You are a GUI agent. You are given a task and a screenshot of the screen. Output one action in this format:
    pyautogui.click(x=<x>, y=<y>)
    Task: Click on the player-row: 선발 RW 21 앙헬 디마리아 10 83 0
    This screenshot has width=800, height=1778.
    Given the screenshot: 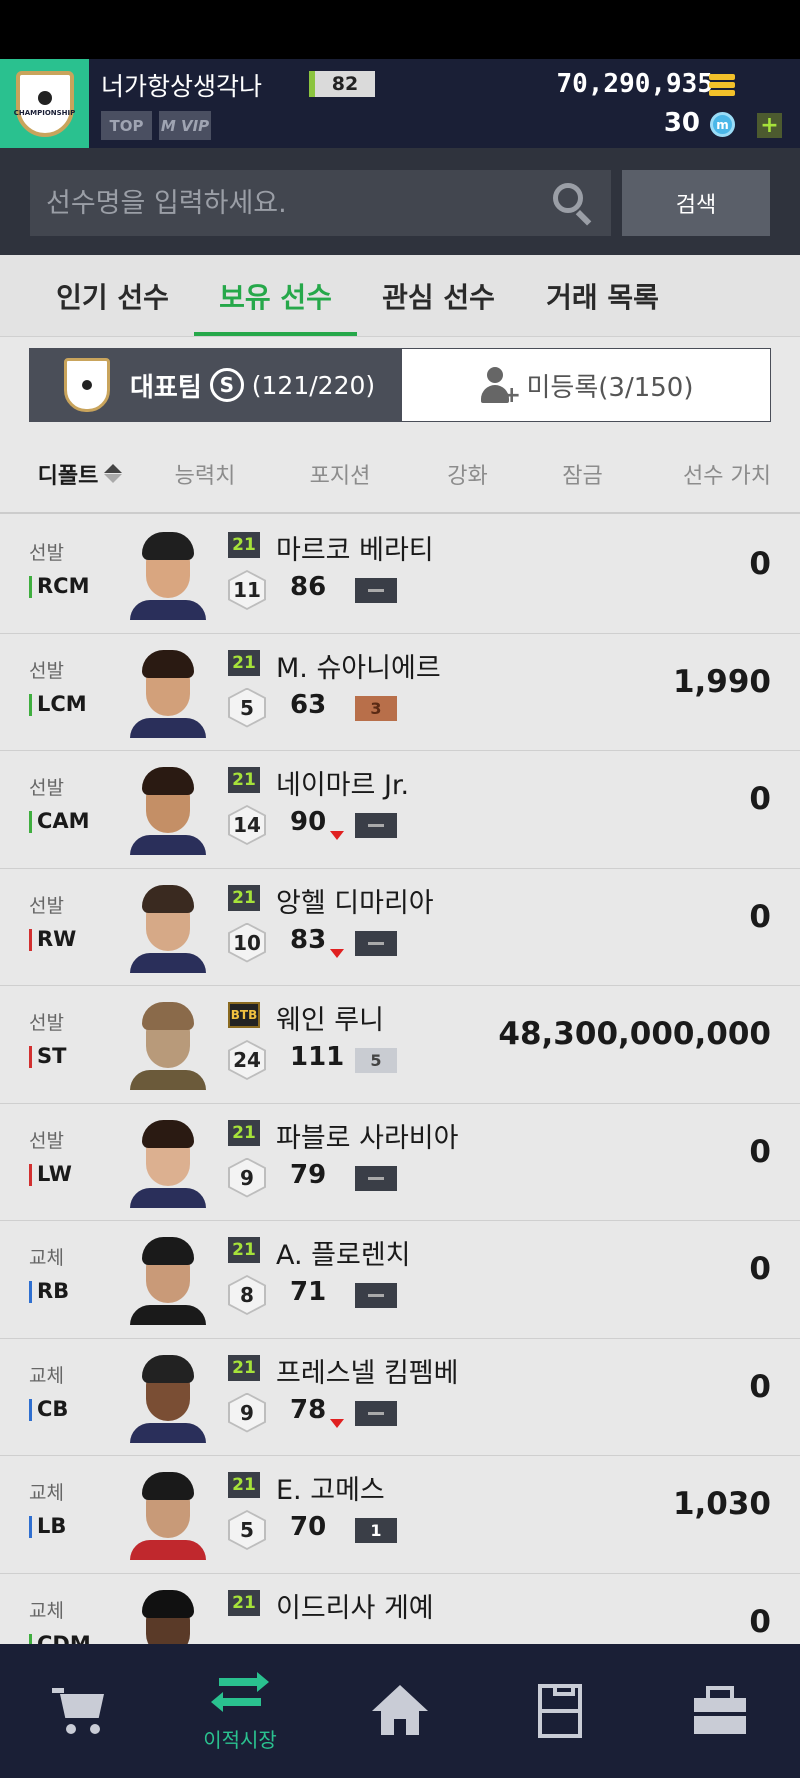 What is the action you would take?
    pyautogui.click(x=400, y=927)
    